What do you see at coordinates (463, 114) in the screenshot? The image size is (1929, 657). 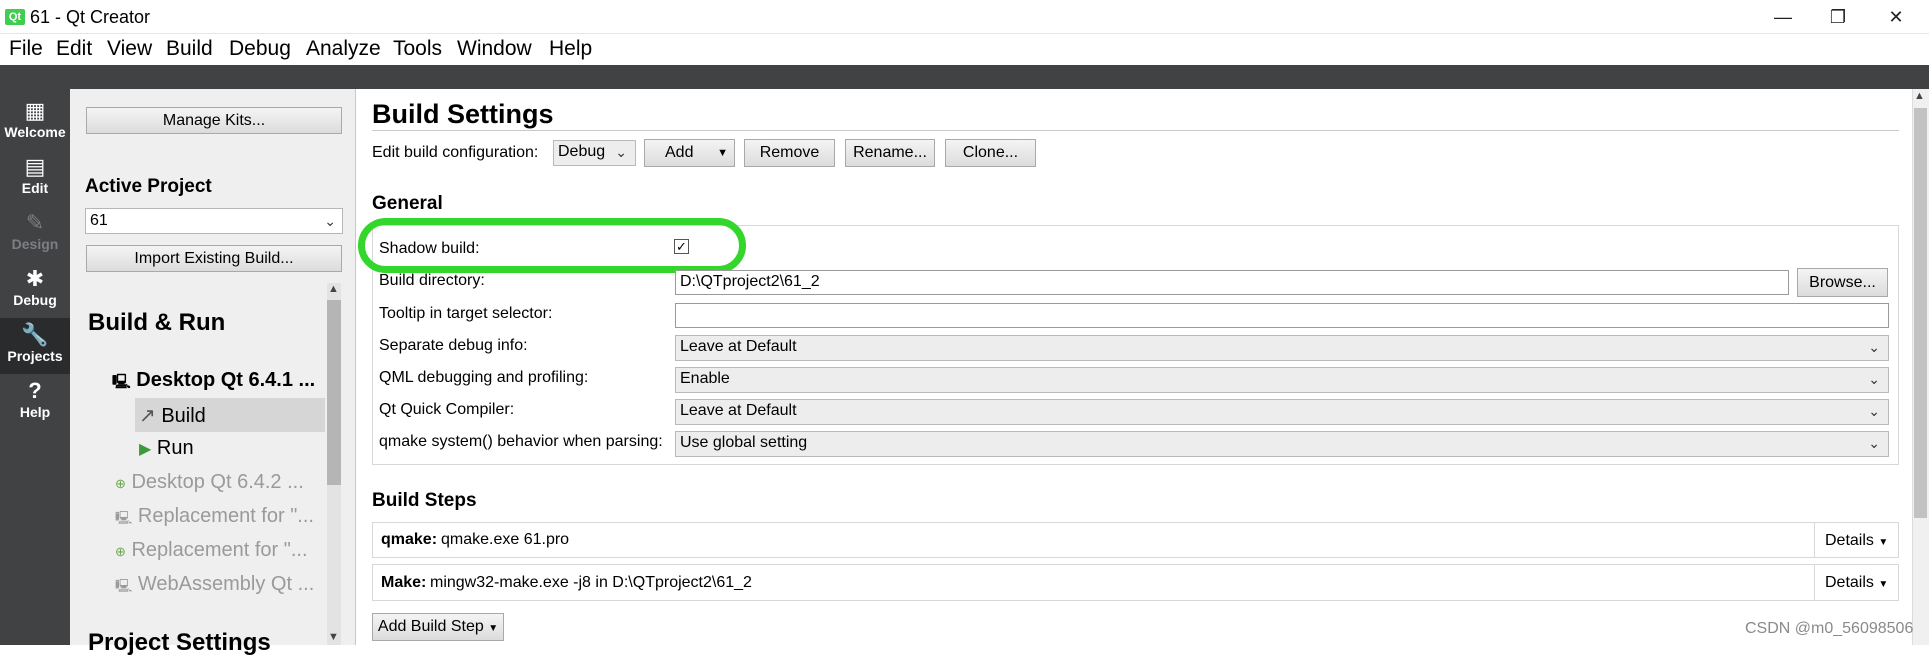 I see `page-title: Build Settings` at bounding box center [463, 114].